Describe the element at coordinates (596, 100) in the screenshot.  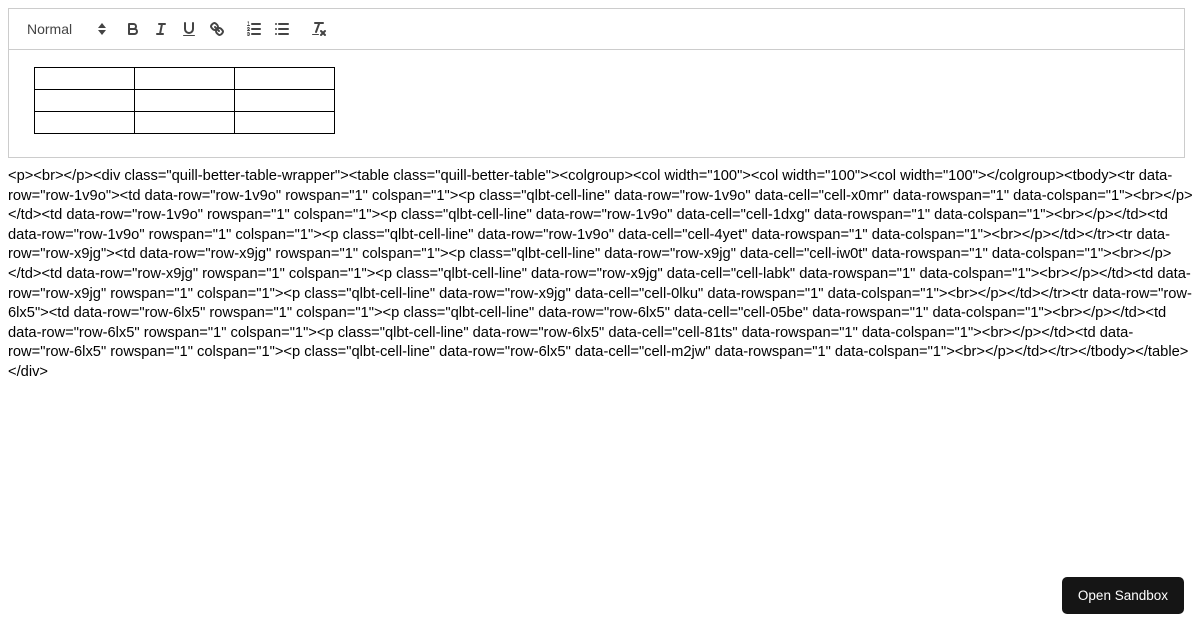
I see `table-wrapper` at that location.